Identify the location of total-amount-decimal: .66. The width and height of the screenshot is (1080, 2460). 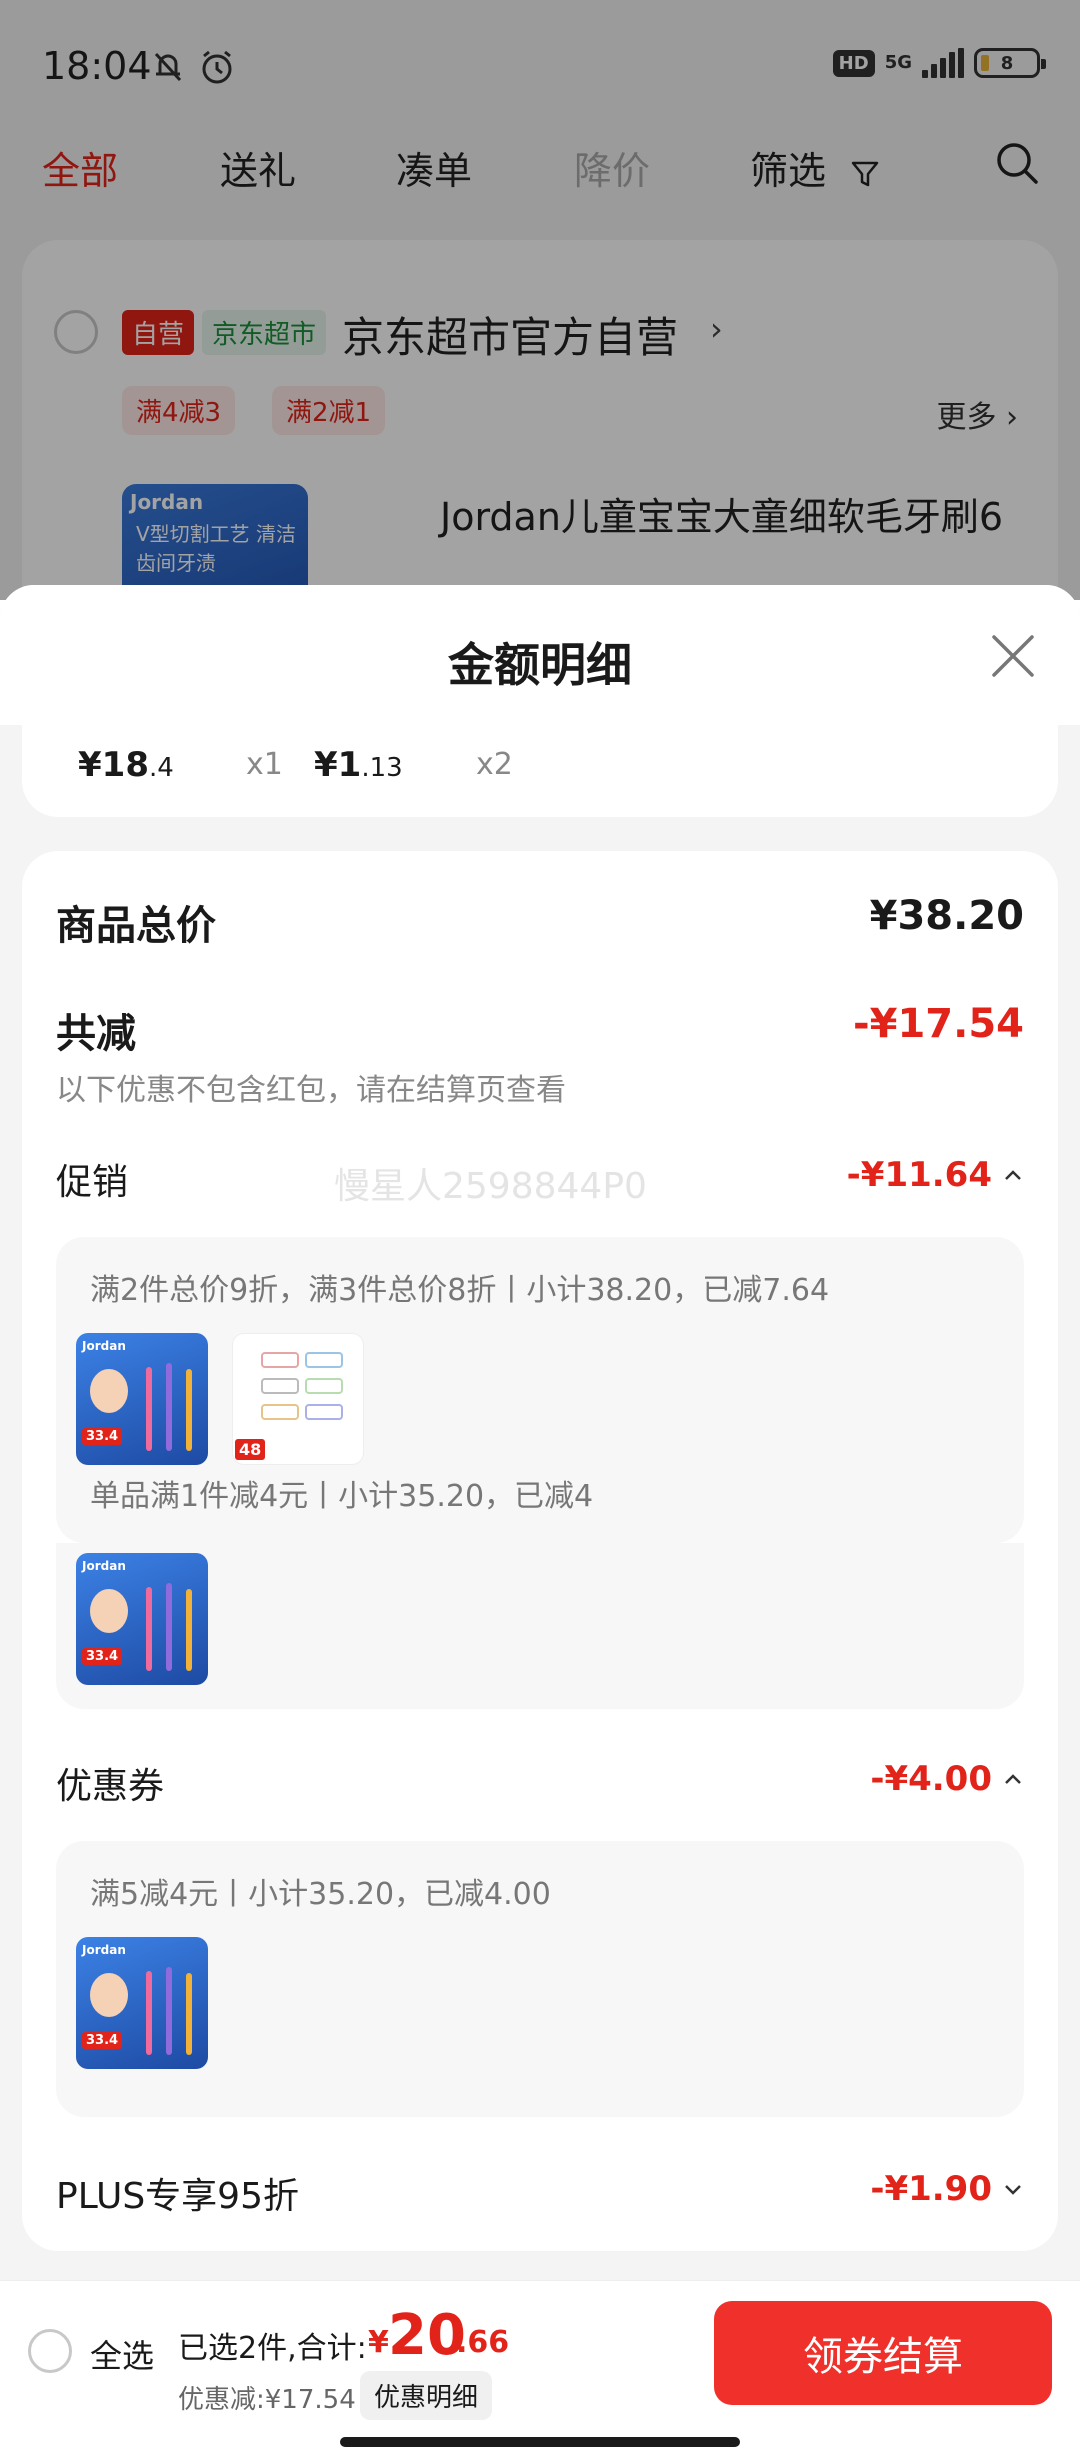
(483, 2342).